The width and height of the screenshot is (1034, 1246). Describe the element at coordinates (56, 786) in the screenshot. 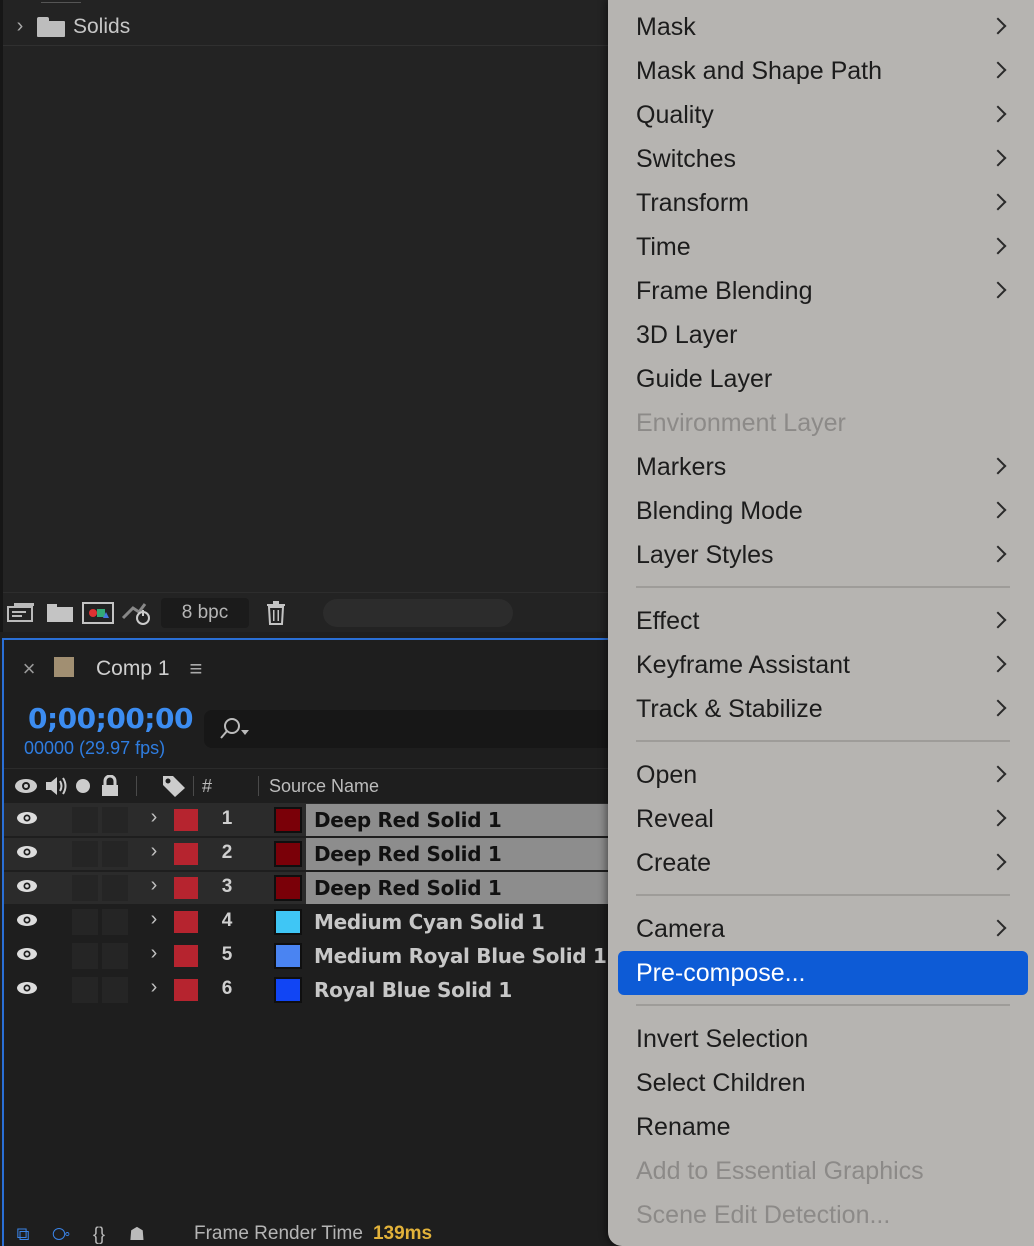

I see `speaker-icon` at that location.